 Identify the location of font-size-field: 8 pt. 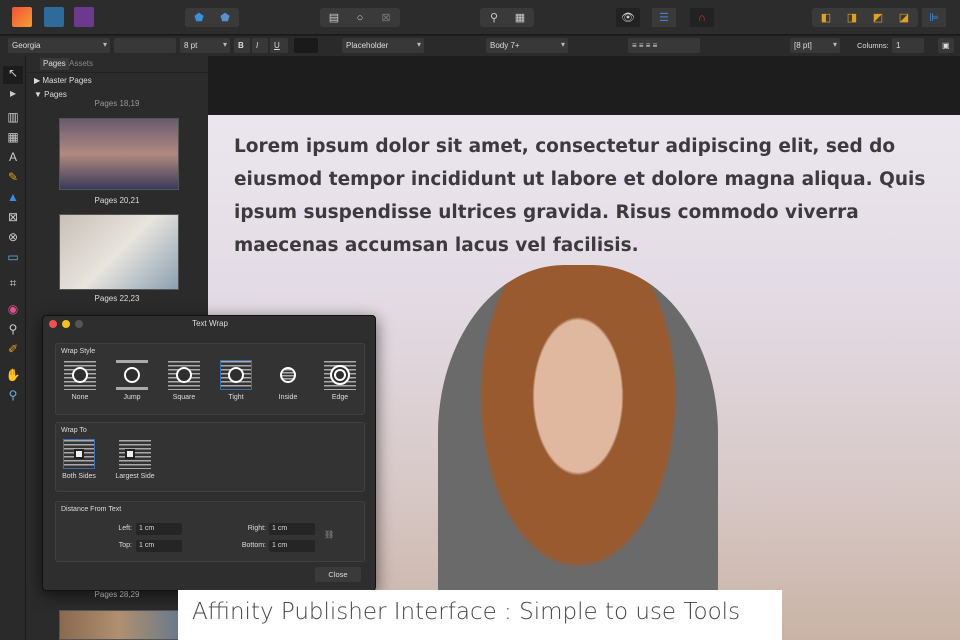
(205, 45).